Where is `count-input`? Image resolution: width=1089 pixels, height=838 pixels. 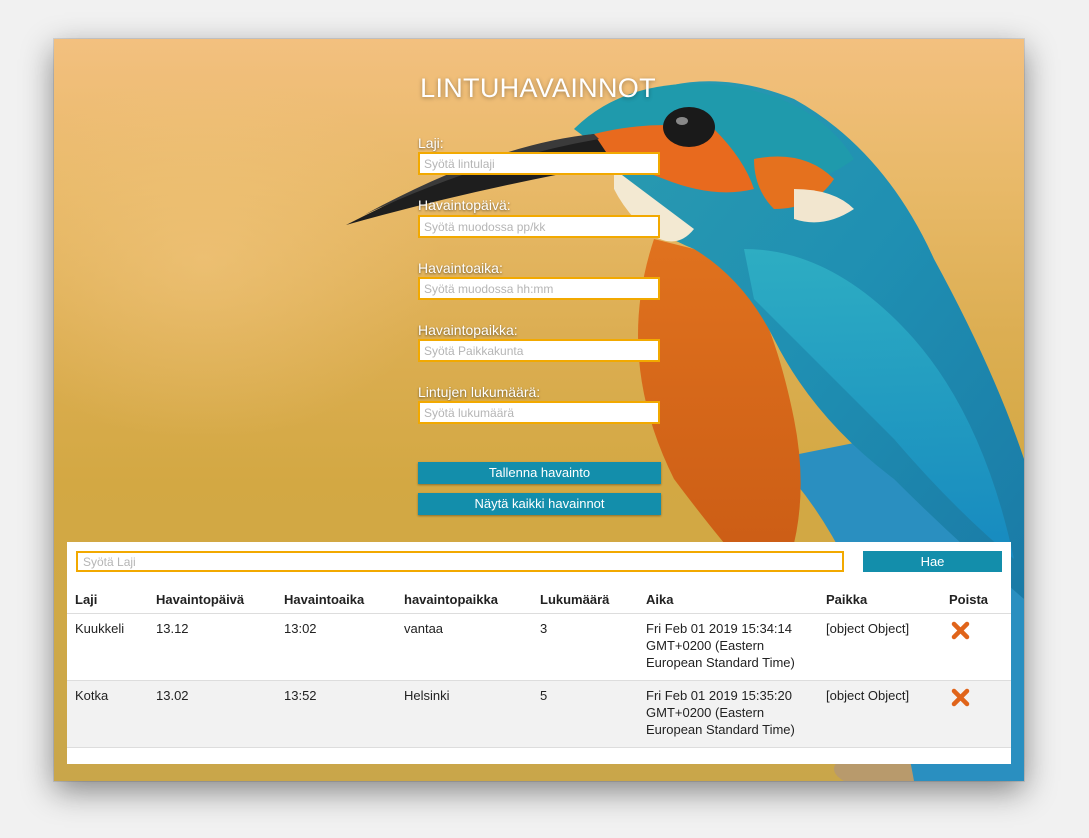
count-input is located at coordinates (539, 412).